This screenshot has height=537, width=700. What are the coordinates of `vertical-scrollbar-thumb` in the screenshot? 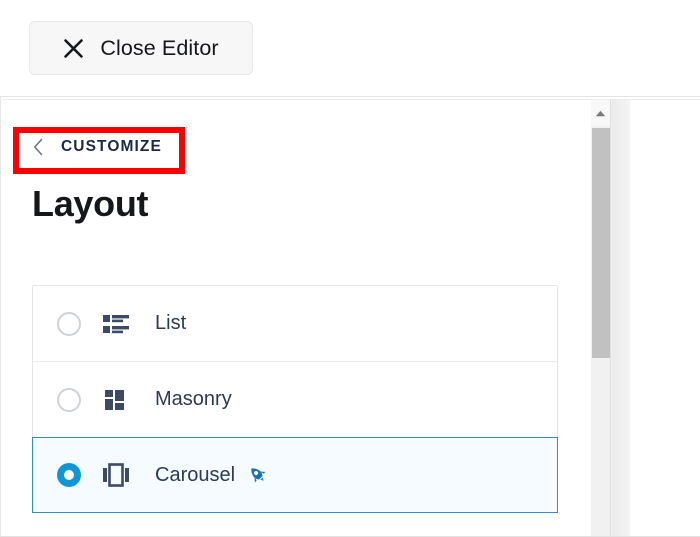 It's located at (601, 243).